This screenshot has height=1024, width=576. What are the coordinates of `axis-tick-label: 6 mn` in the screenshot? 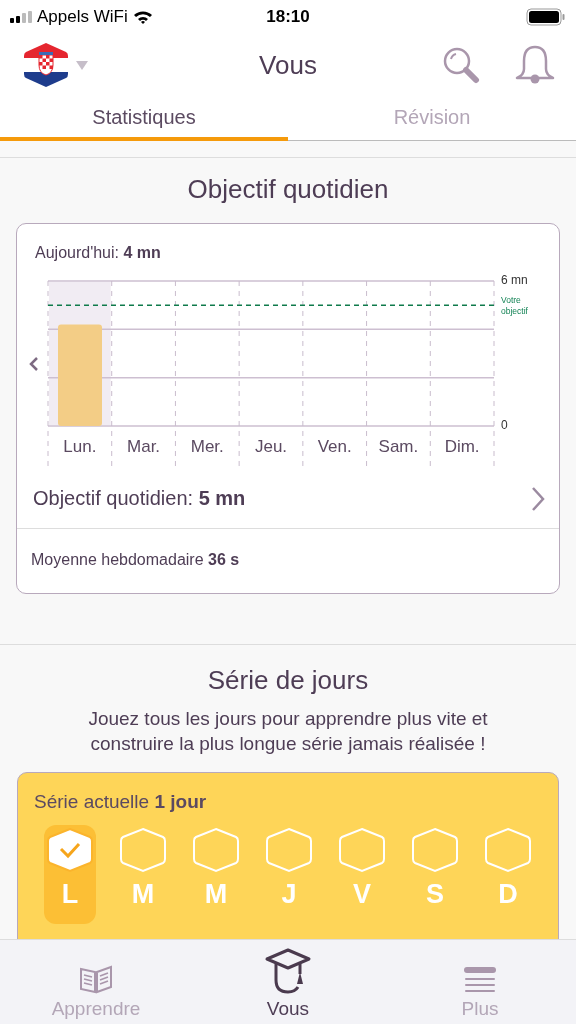 It's located at (514, 279).